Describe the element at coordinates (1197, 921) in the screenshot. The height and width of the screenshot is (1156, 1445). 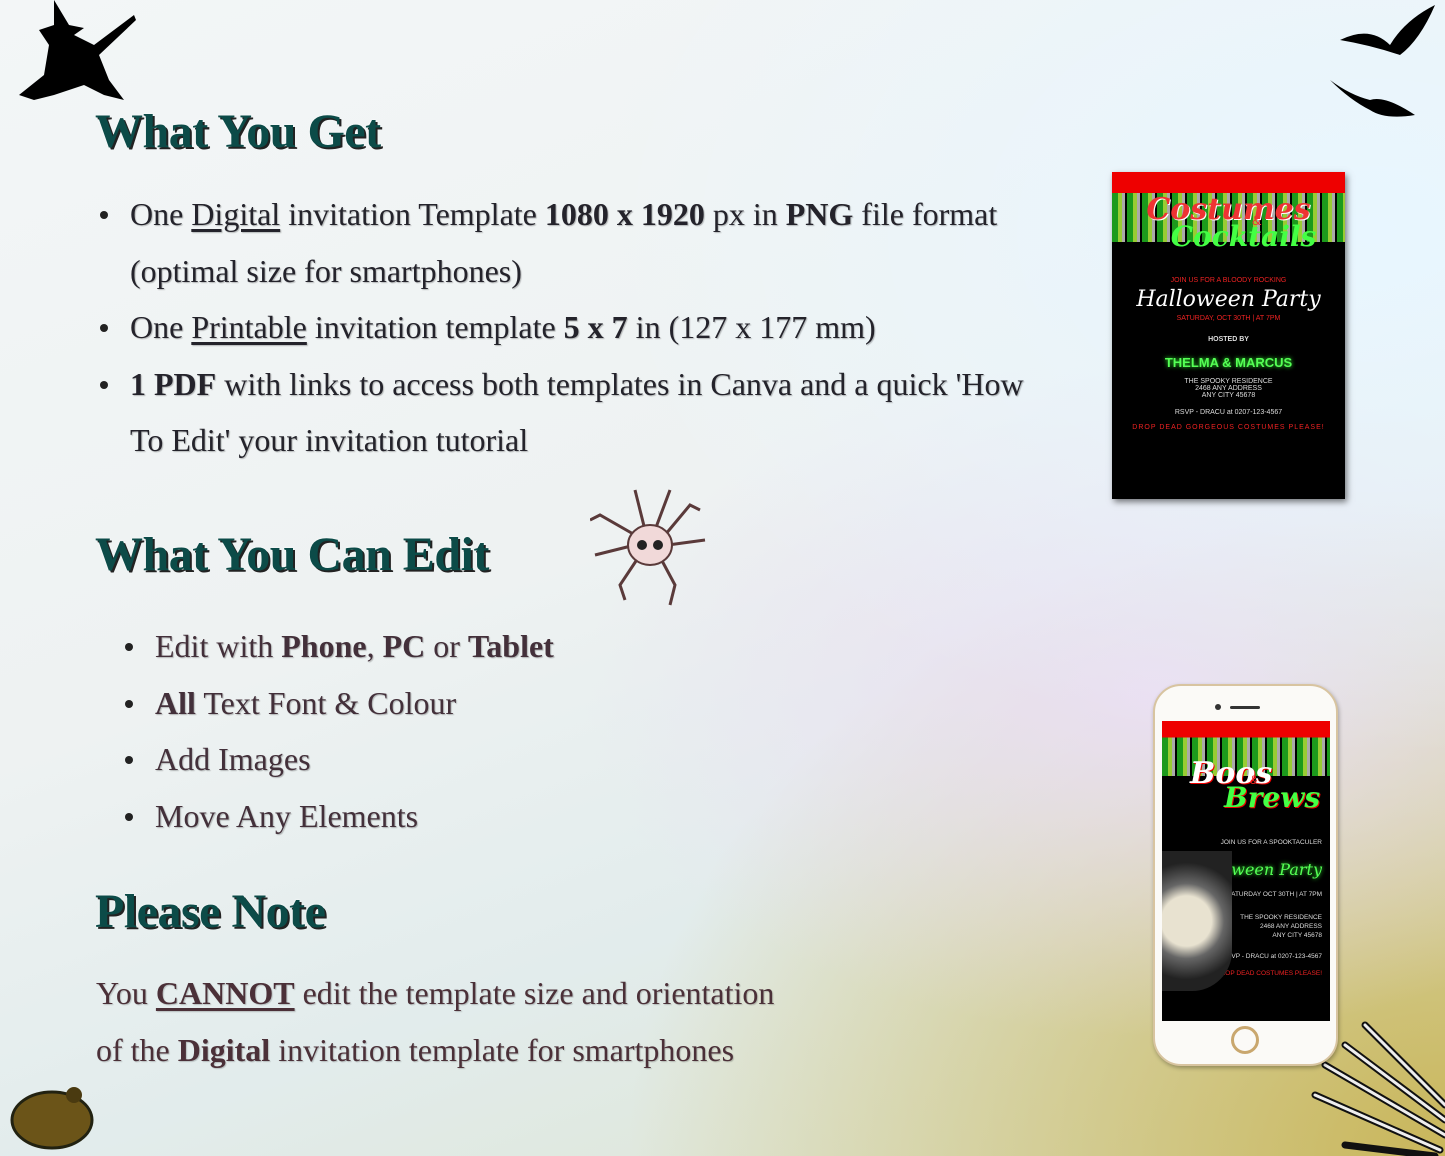
I see `skull-glass-image` at that location.